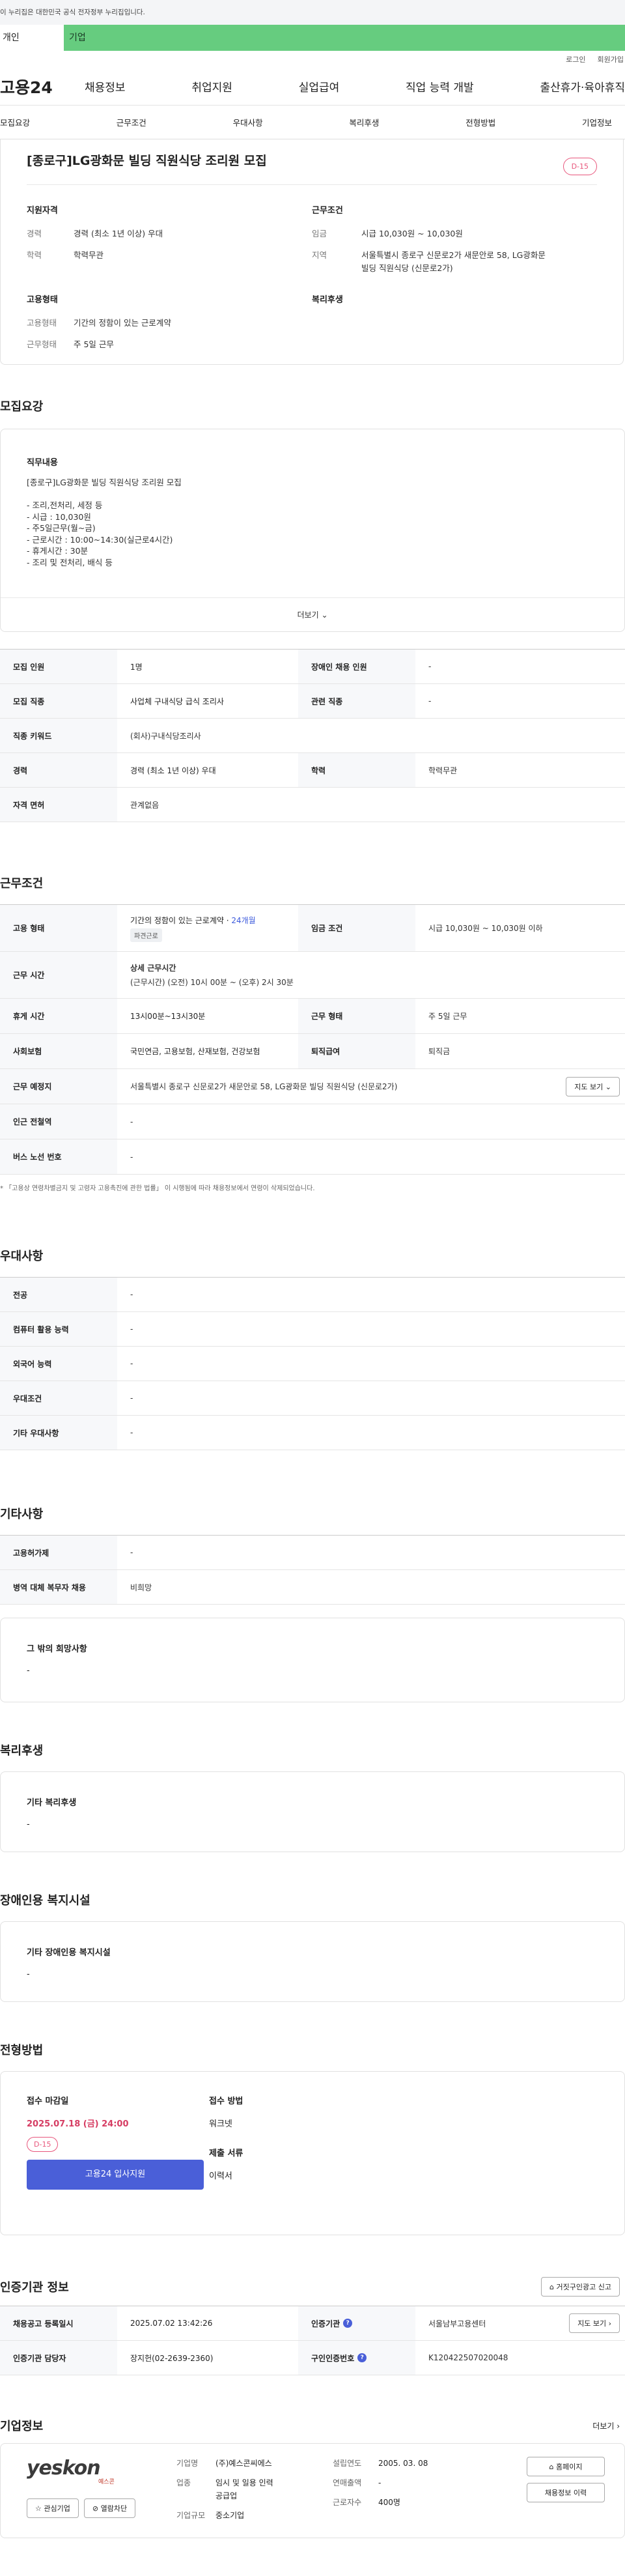 The width and height of the screenshot is (625, 2576). I want to click on table-row: 기타 우대사항 -, so click(312, 1433).